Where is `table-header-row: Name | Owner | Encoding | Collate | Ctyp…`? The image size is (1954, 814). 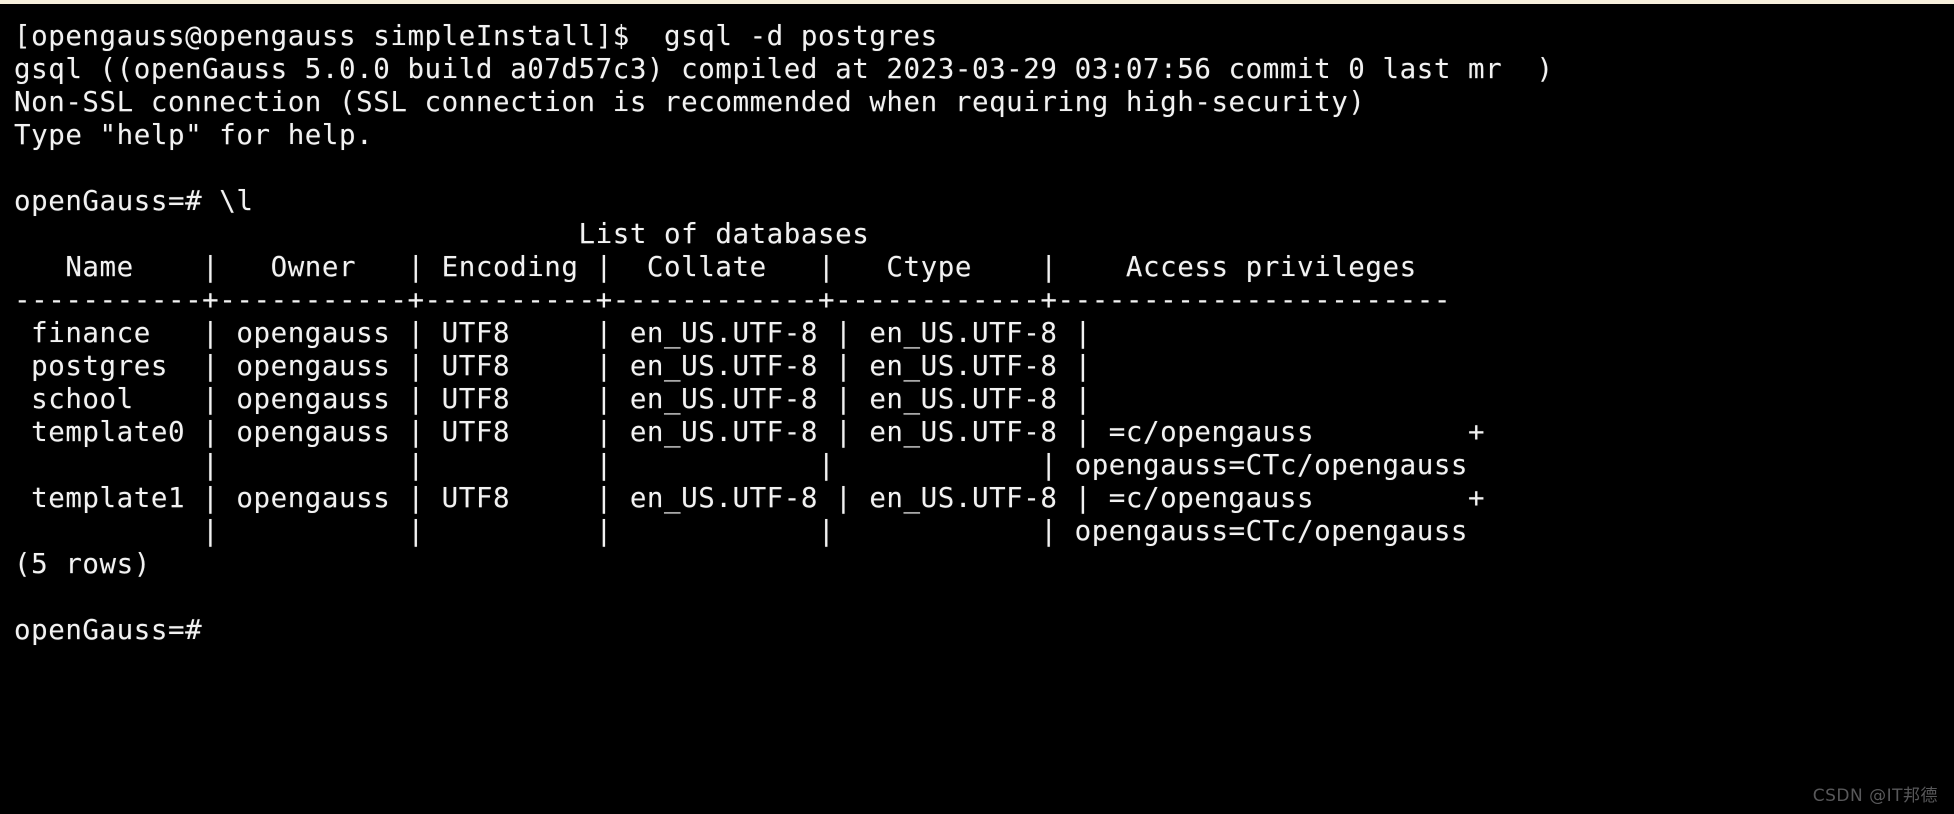 table-header-row: Name | Owner | Encoding | Collate | Ctyp… is located at coordinates (715, 267).